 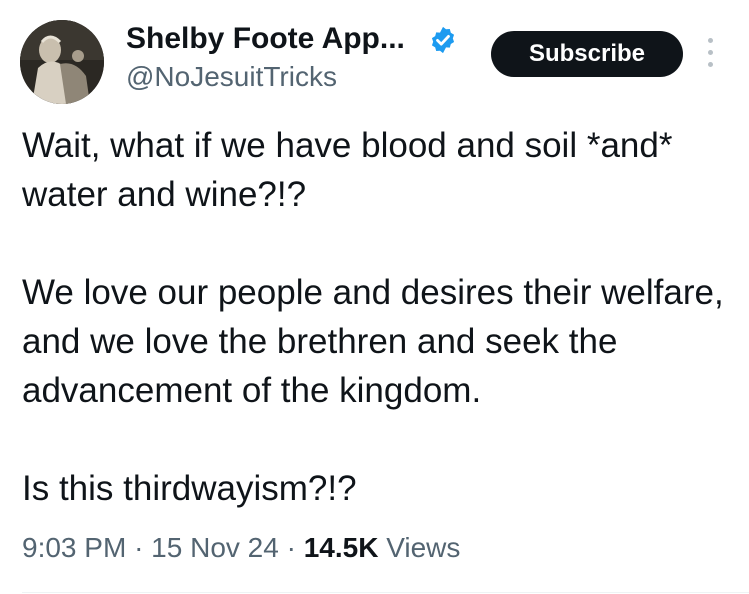 What do you see at coordinates (341, 547) in the screenshot?
I see `views-count: 14.5K` at bounding box center [341, 547].